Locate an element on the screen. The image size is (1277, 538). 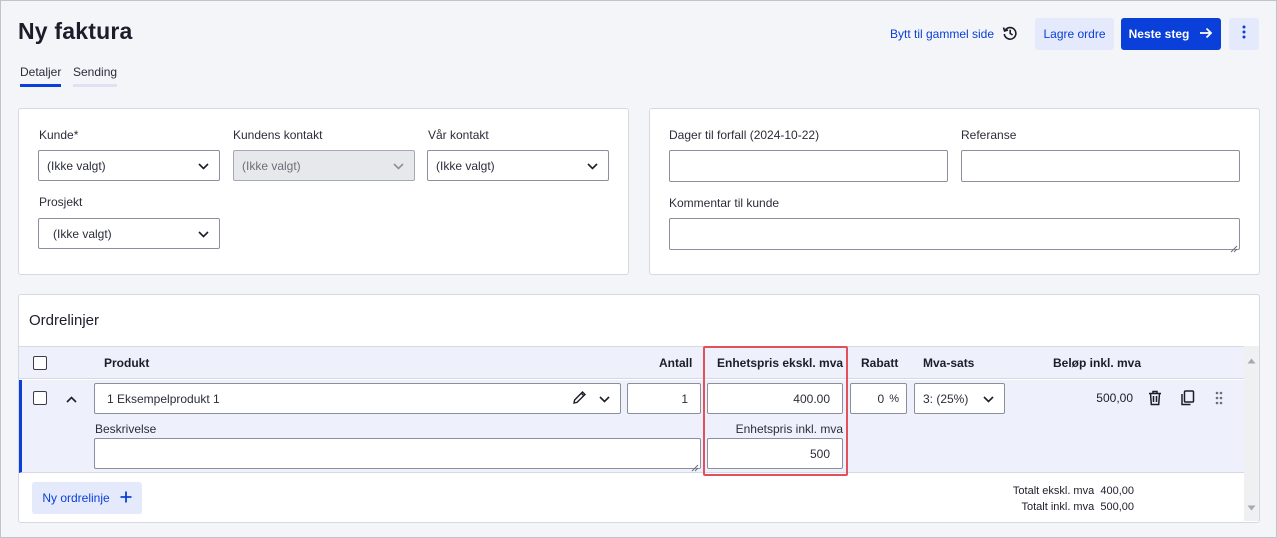
product-select-value: 1 Eksempelprodukt 1 is located at coordinates (163, 398).